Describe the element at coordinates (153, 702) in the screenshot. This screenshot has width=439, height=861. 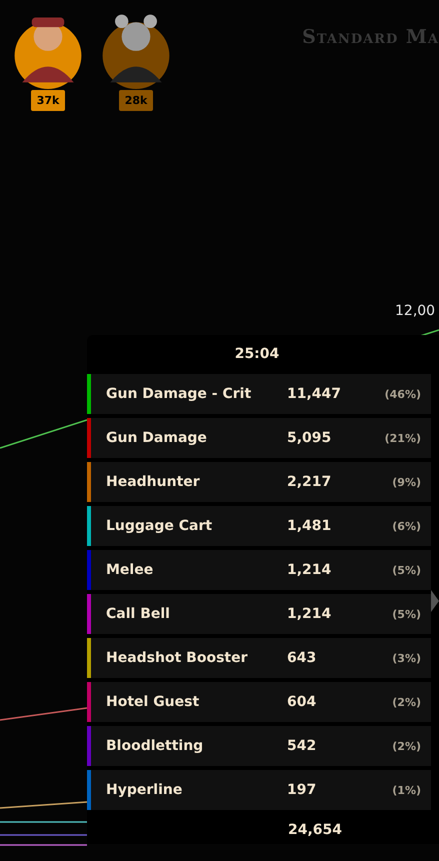
I see `source-label: Hotel Guest` at that location.